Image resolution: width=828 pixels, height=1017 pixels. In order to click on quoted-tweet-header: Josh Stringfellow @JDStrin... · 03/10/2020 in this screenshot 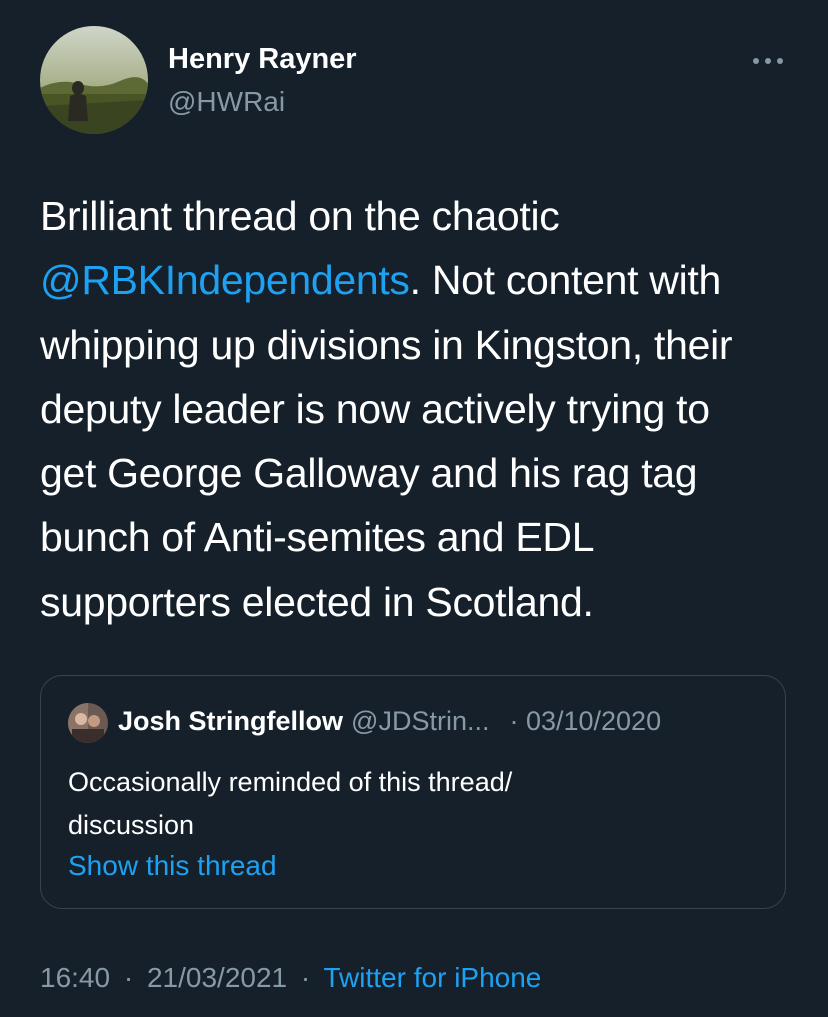, I will do `click(389, 721)`.